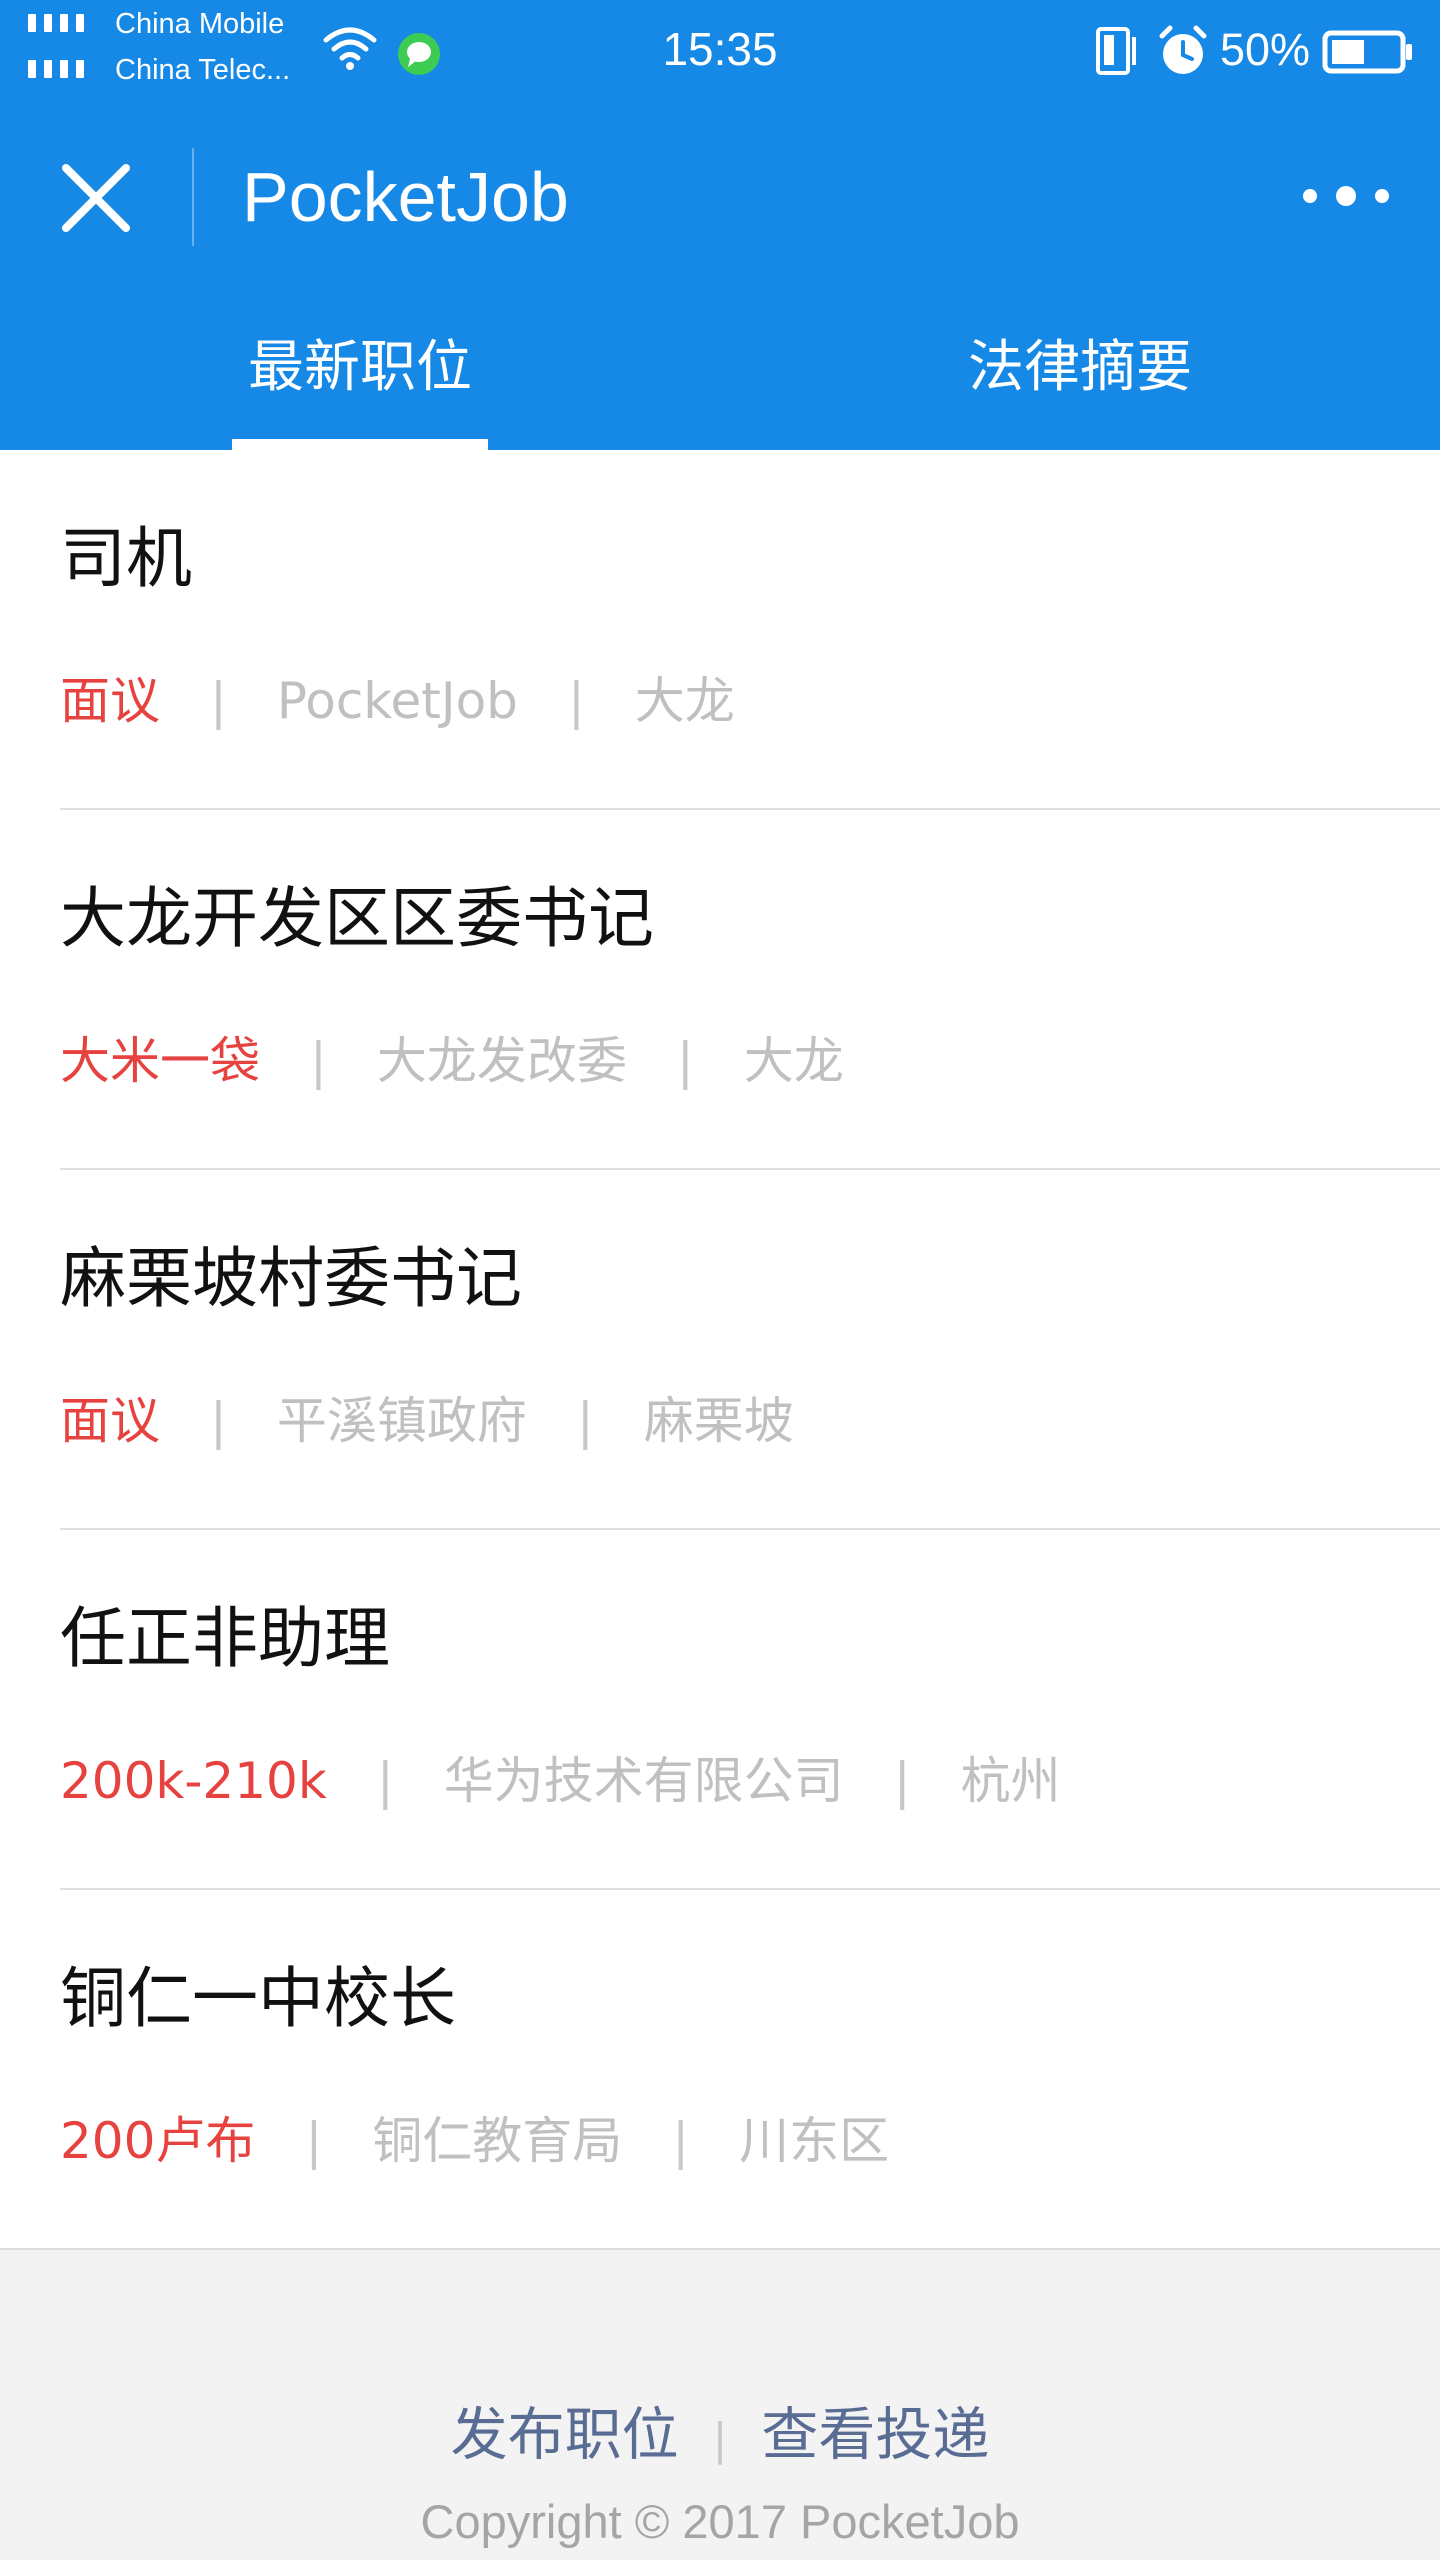 This screenshot has height=2560, width=1440. I want to click on tab-legal-summary: 法律摘要, so click(1080, 385).